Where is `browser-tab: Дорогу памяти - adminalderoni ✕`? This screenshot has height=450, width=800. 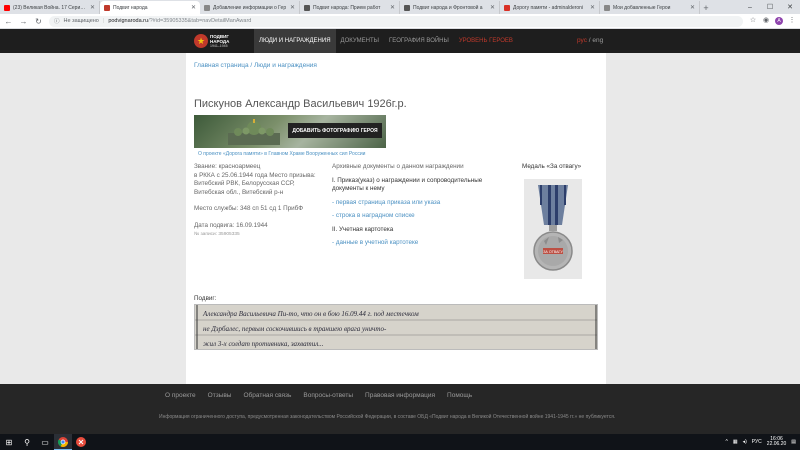
browser-tab: Дорогу памяти - adminalderoni ✕ is located at coordinates (550, 7).